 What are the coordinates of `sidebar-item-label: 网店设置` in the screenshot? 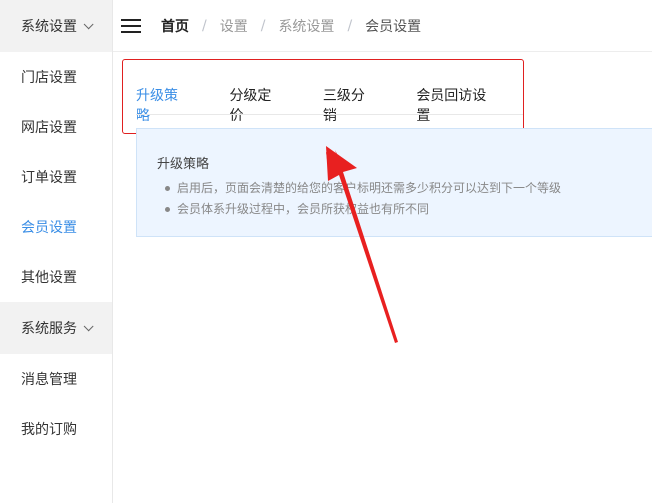 It's located at (49, 128).